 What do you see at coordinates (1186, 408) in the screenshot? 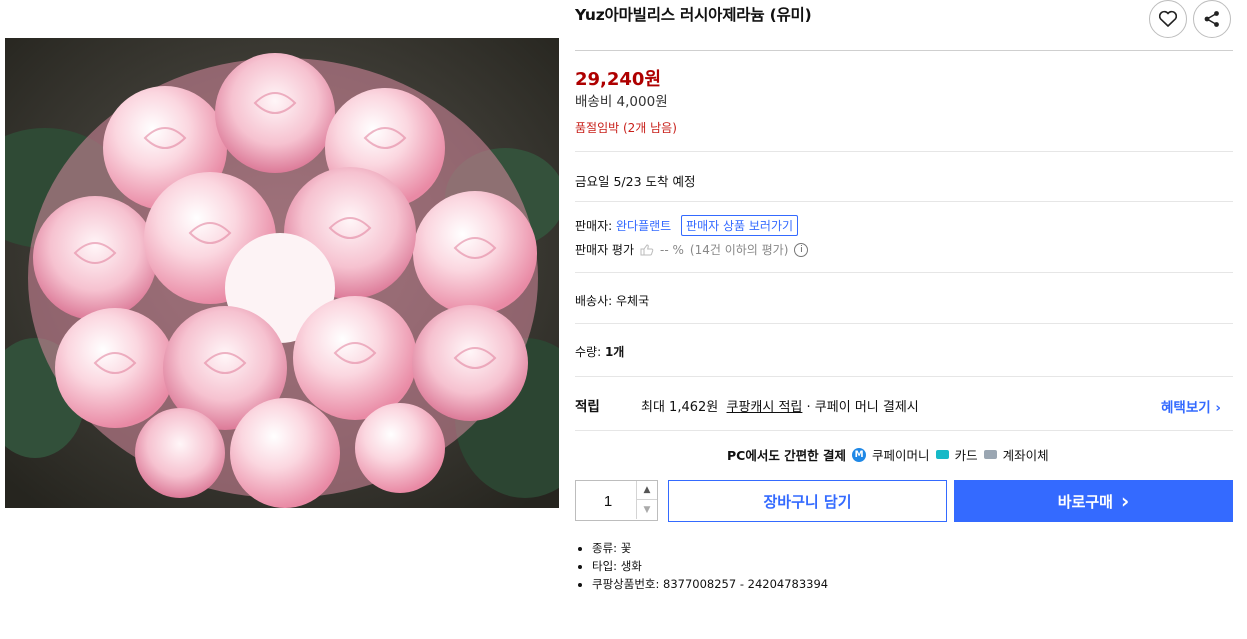
I see `benefit-link-label: 혜택보기` at bounding box center [1186, 408].